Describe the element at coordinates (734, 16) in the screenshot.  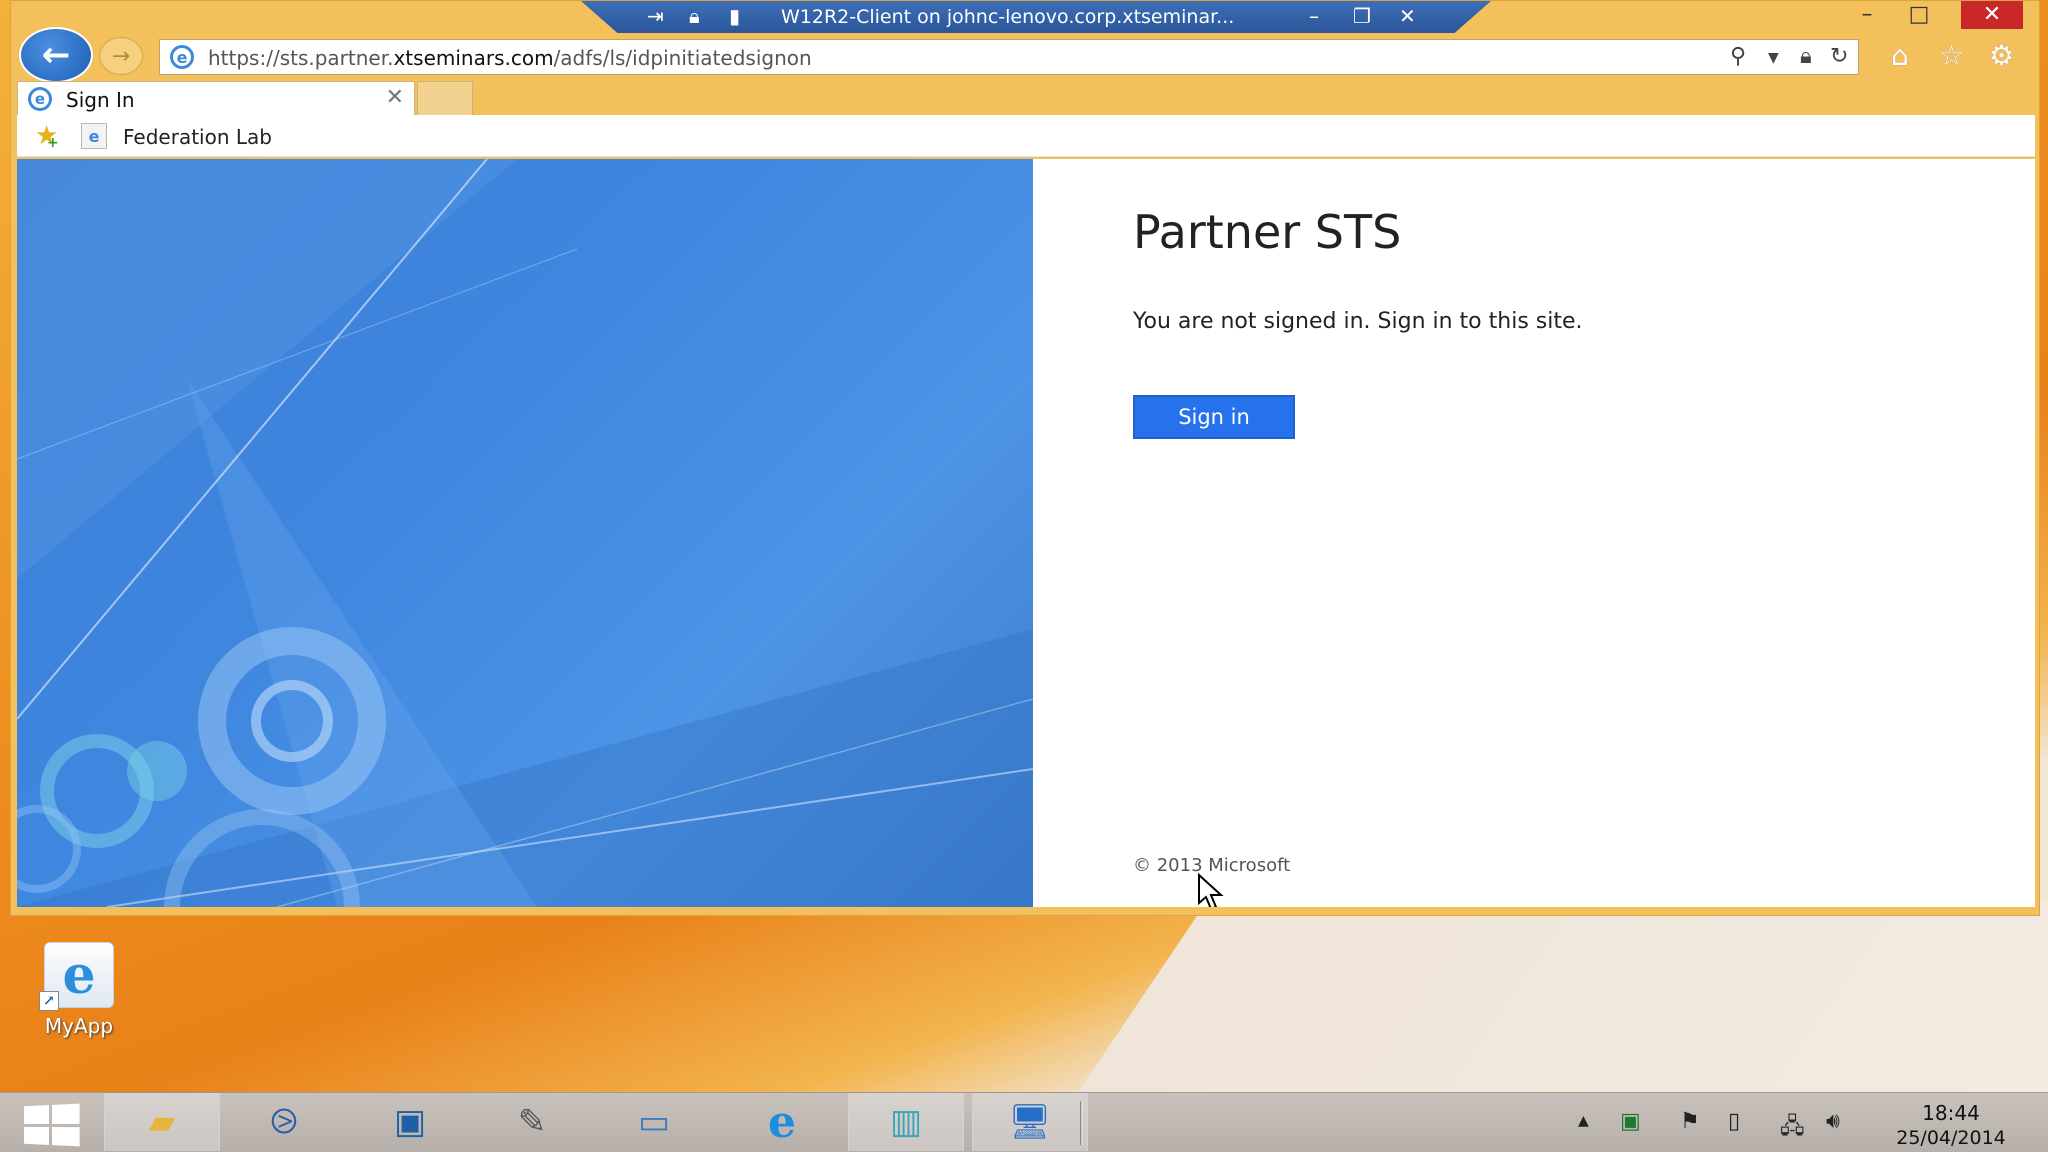
I see `signal-strength-icon: ▮` at that location.